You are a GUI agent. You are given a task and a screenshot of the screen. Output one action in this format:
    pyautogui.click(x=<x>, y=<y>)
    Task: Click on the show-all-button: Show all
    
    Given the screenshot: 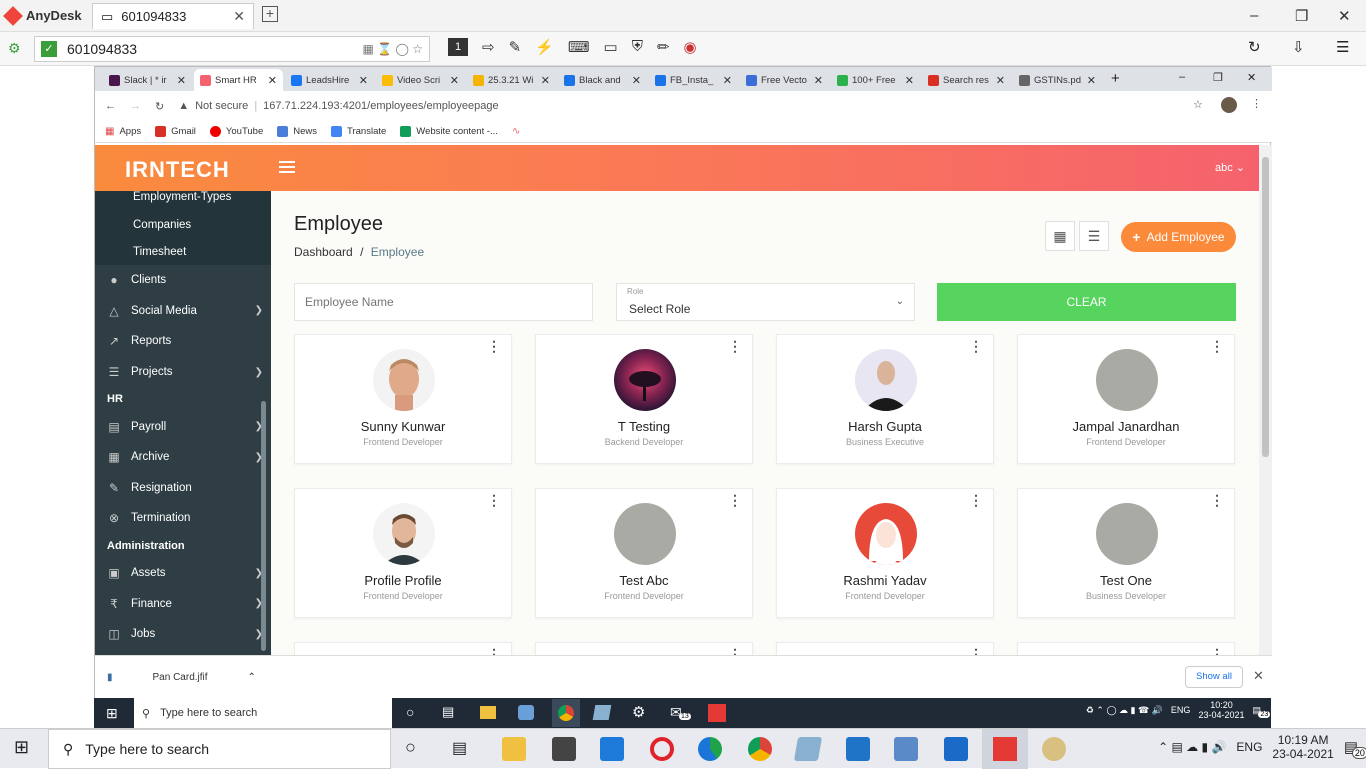 What is the action you would take?
    pyautogui.click(x=1214, y=677)
    